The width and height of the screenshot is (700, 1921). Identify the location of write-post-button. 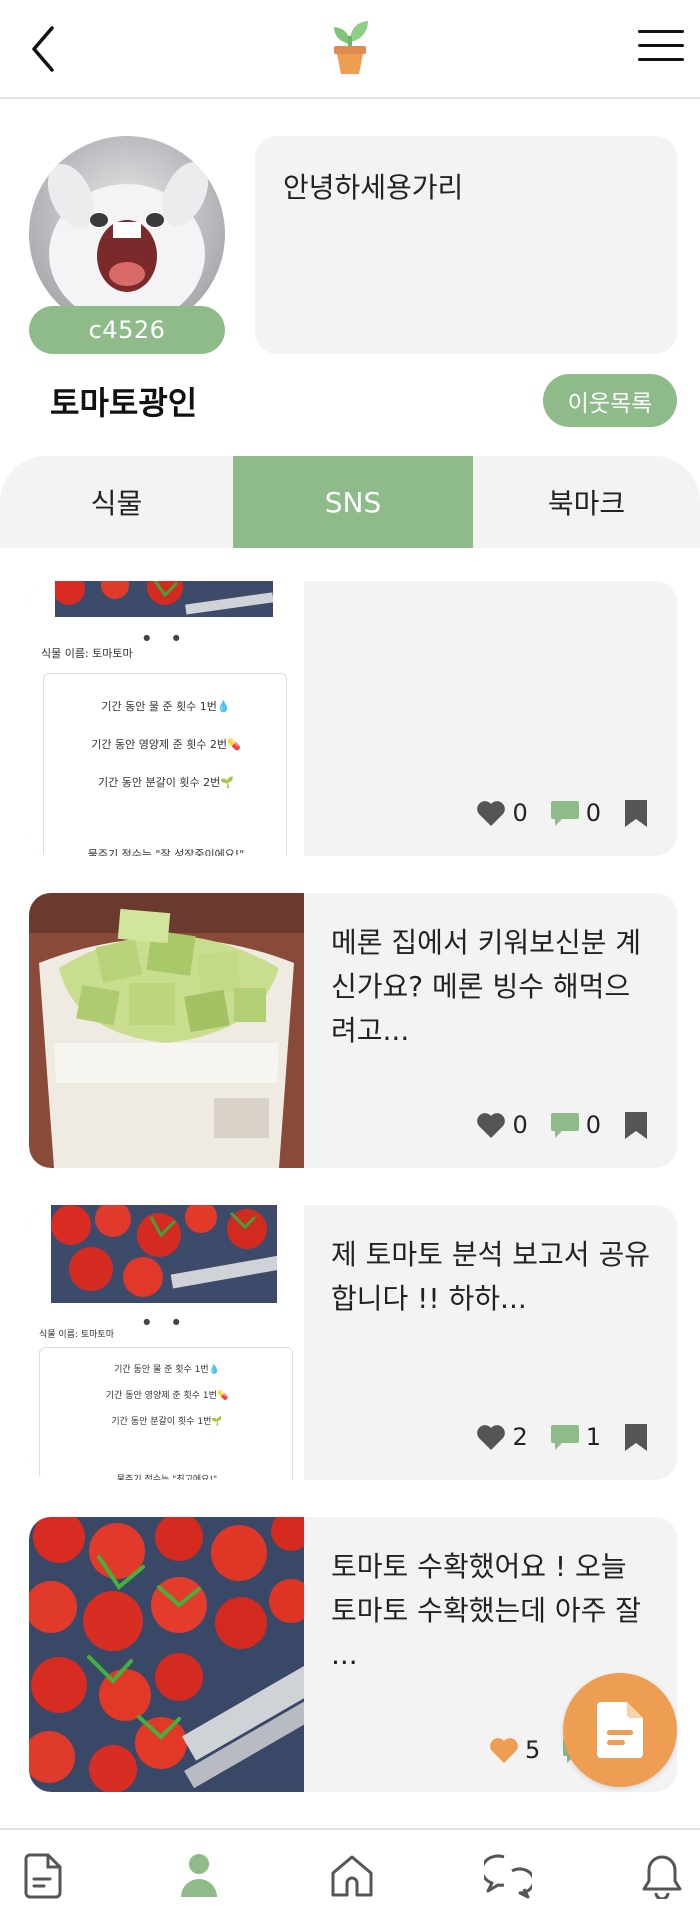
(620, 1730).